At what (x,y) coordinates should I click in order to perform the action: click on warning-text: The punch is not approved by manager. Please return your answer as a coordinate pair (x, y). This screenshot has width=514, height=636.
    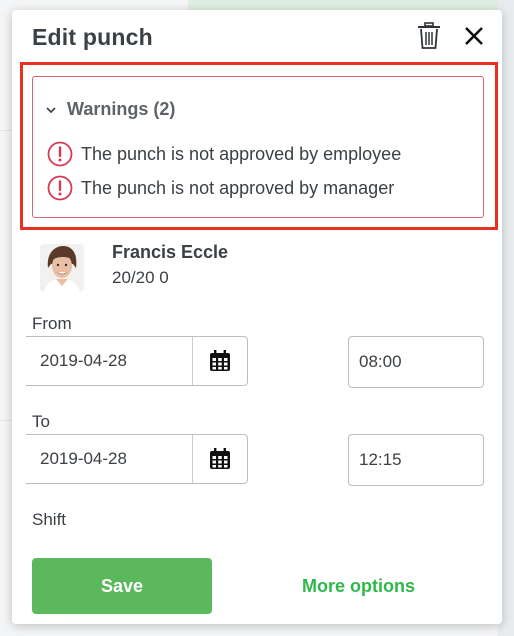
    Looking at the image, I should click on (238, 187).